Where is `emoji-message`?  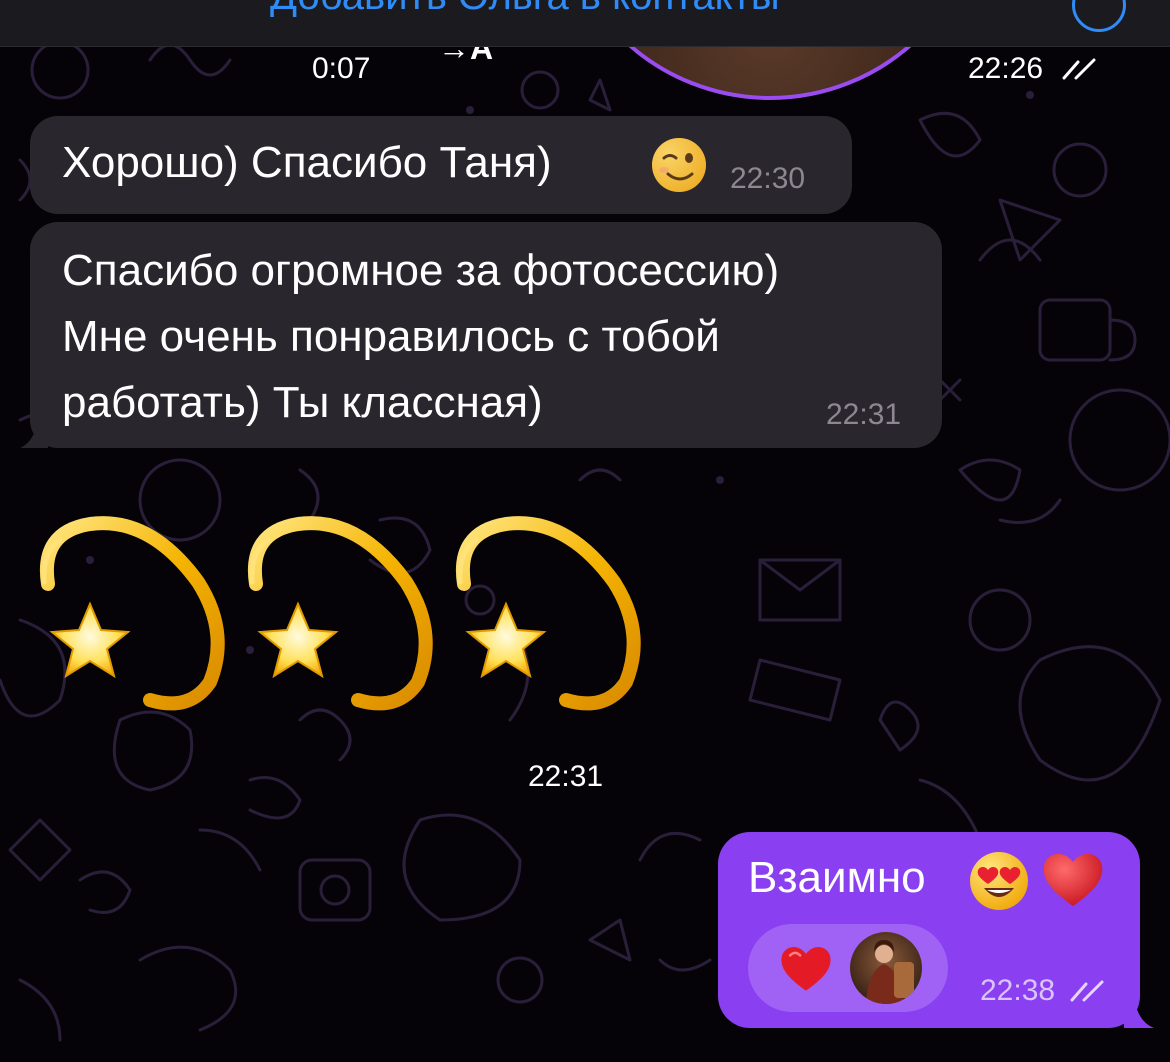
emoji-message is located at coordinates (340, 612).